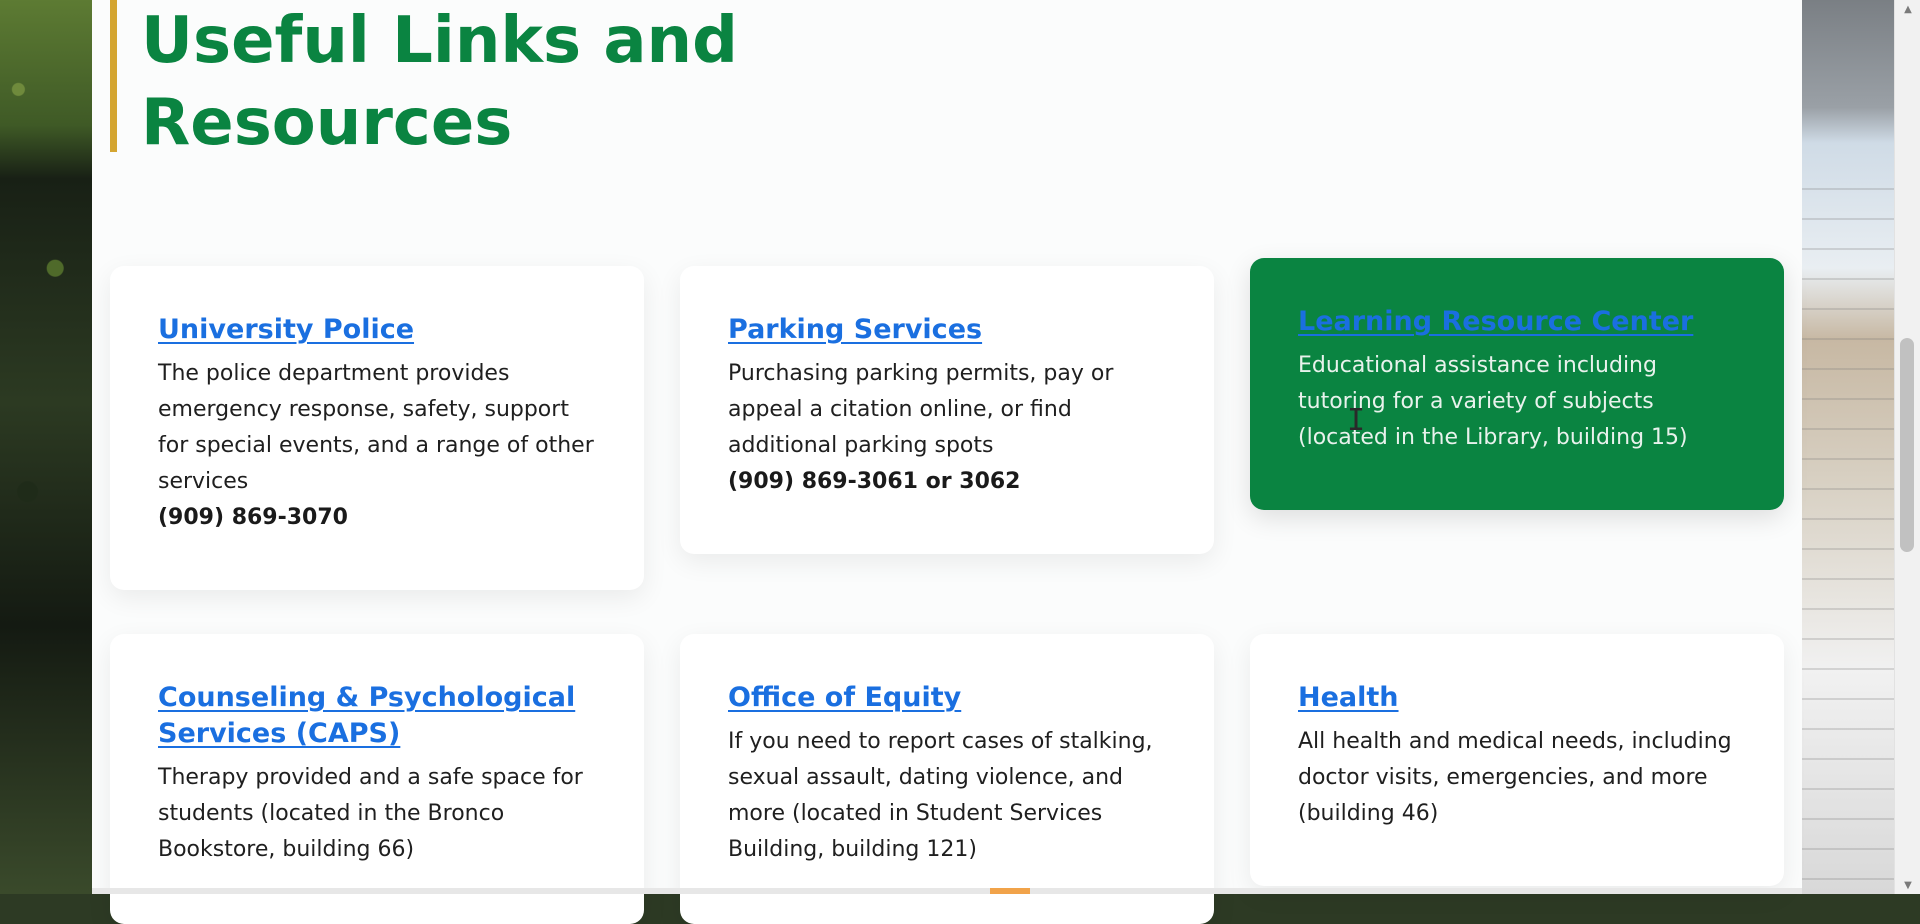 This screenshot has height=924, width=1920. I want to click on text-cursor-icon: I, so click(1356, 420).